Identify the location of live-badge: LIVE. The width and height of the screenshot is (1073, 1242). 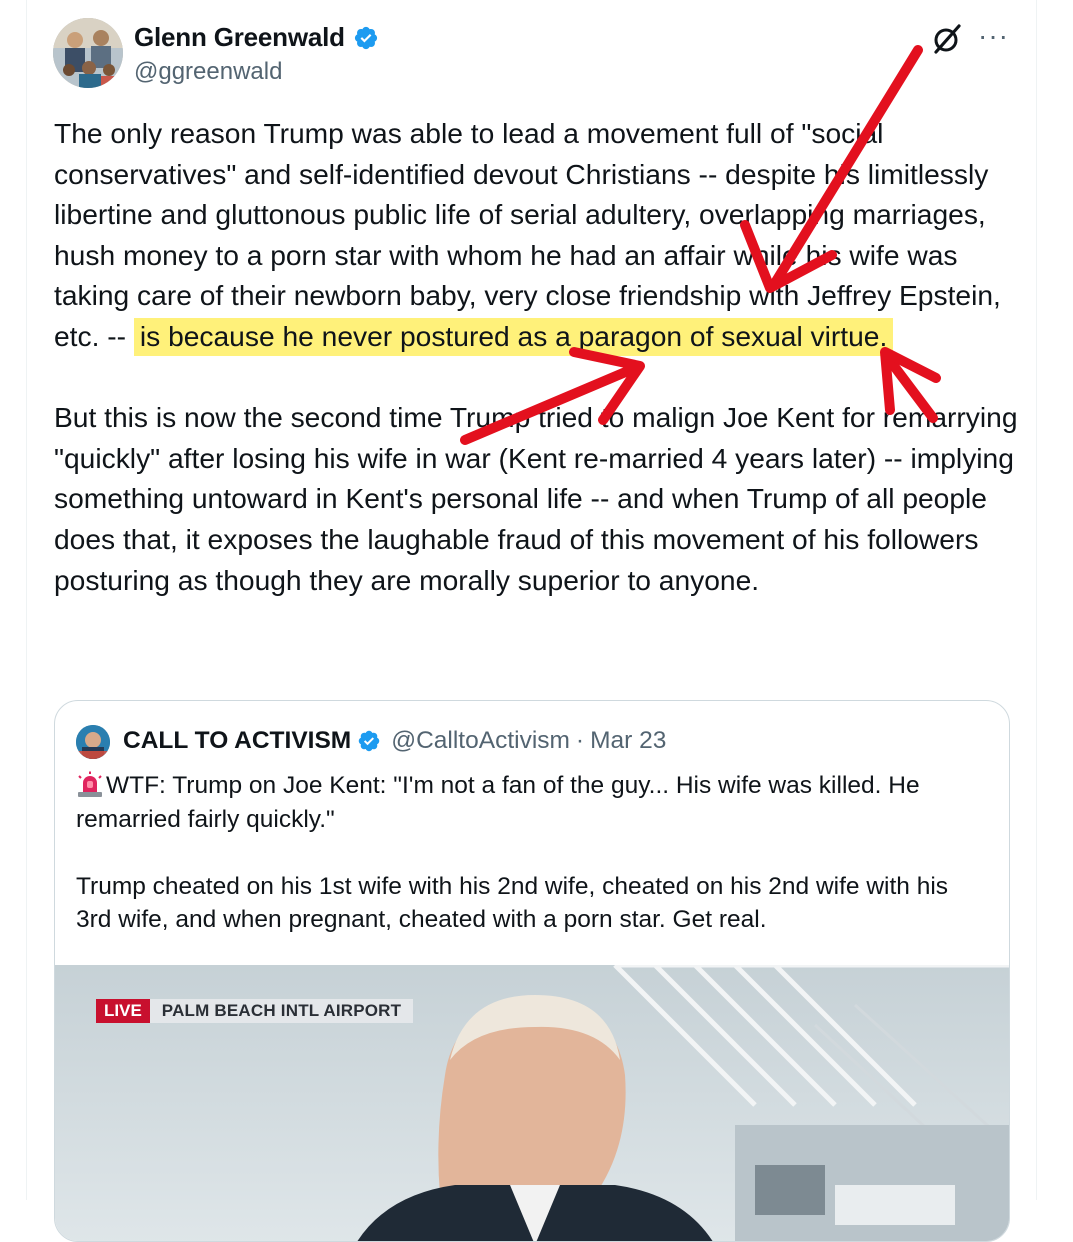
(123, 1011).